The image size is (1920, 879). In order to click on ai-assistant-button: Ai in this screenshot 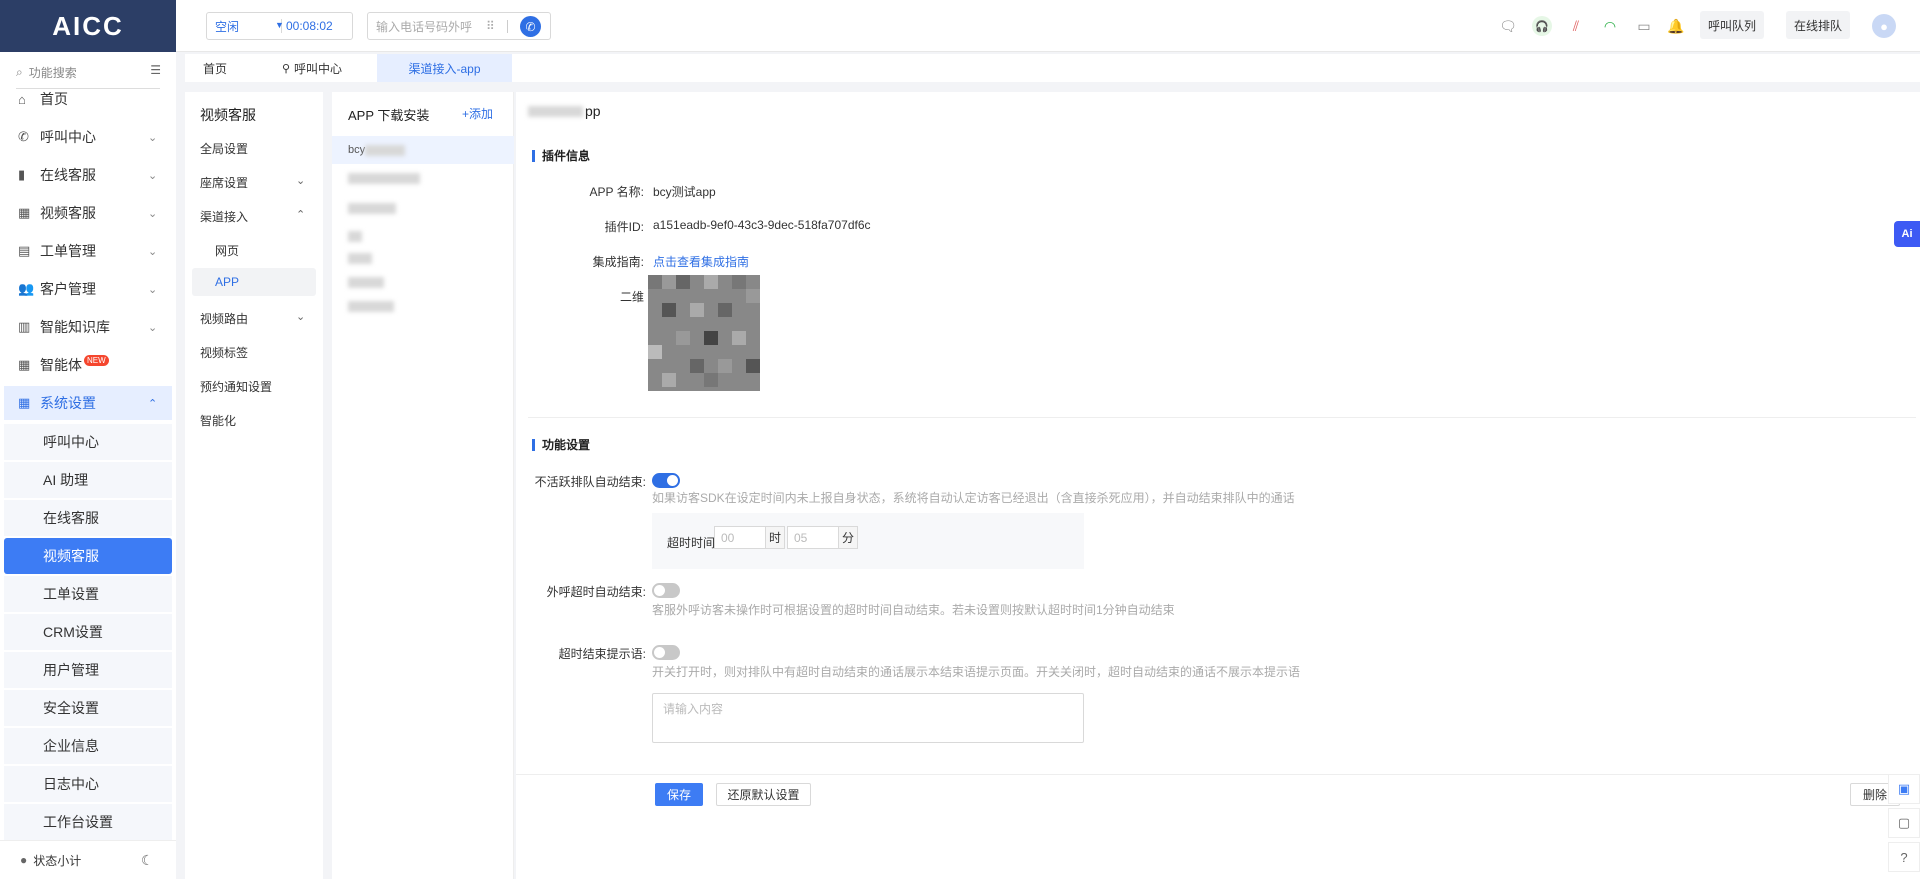, I will do `click(1907, 234)`.